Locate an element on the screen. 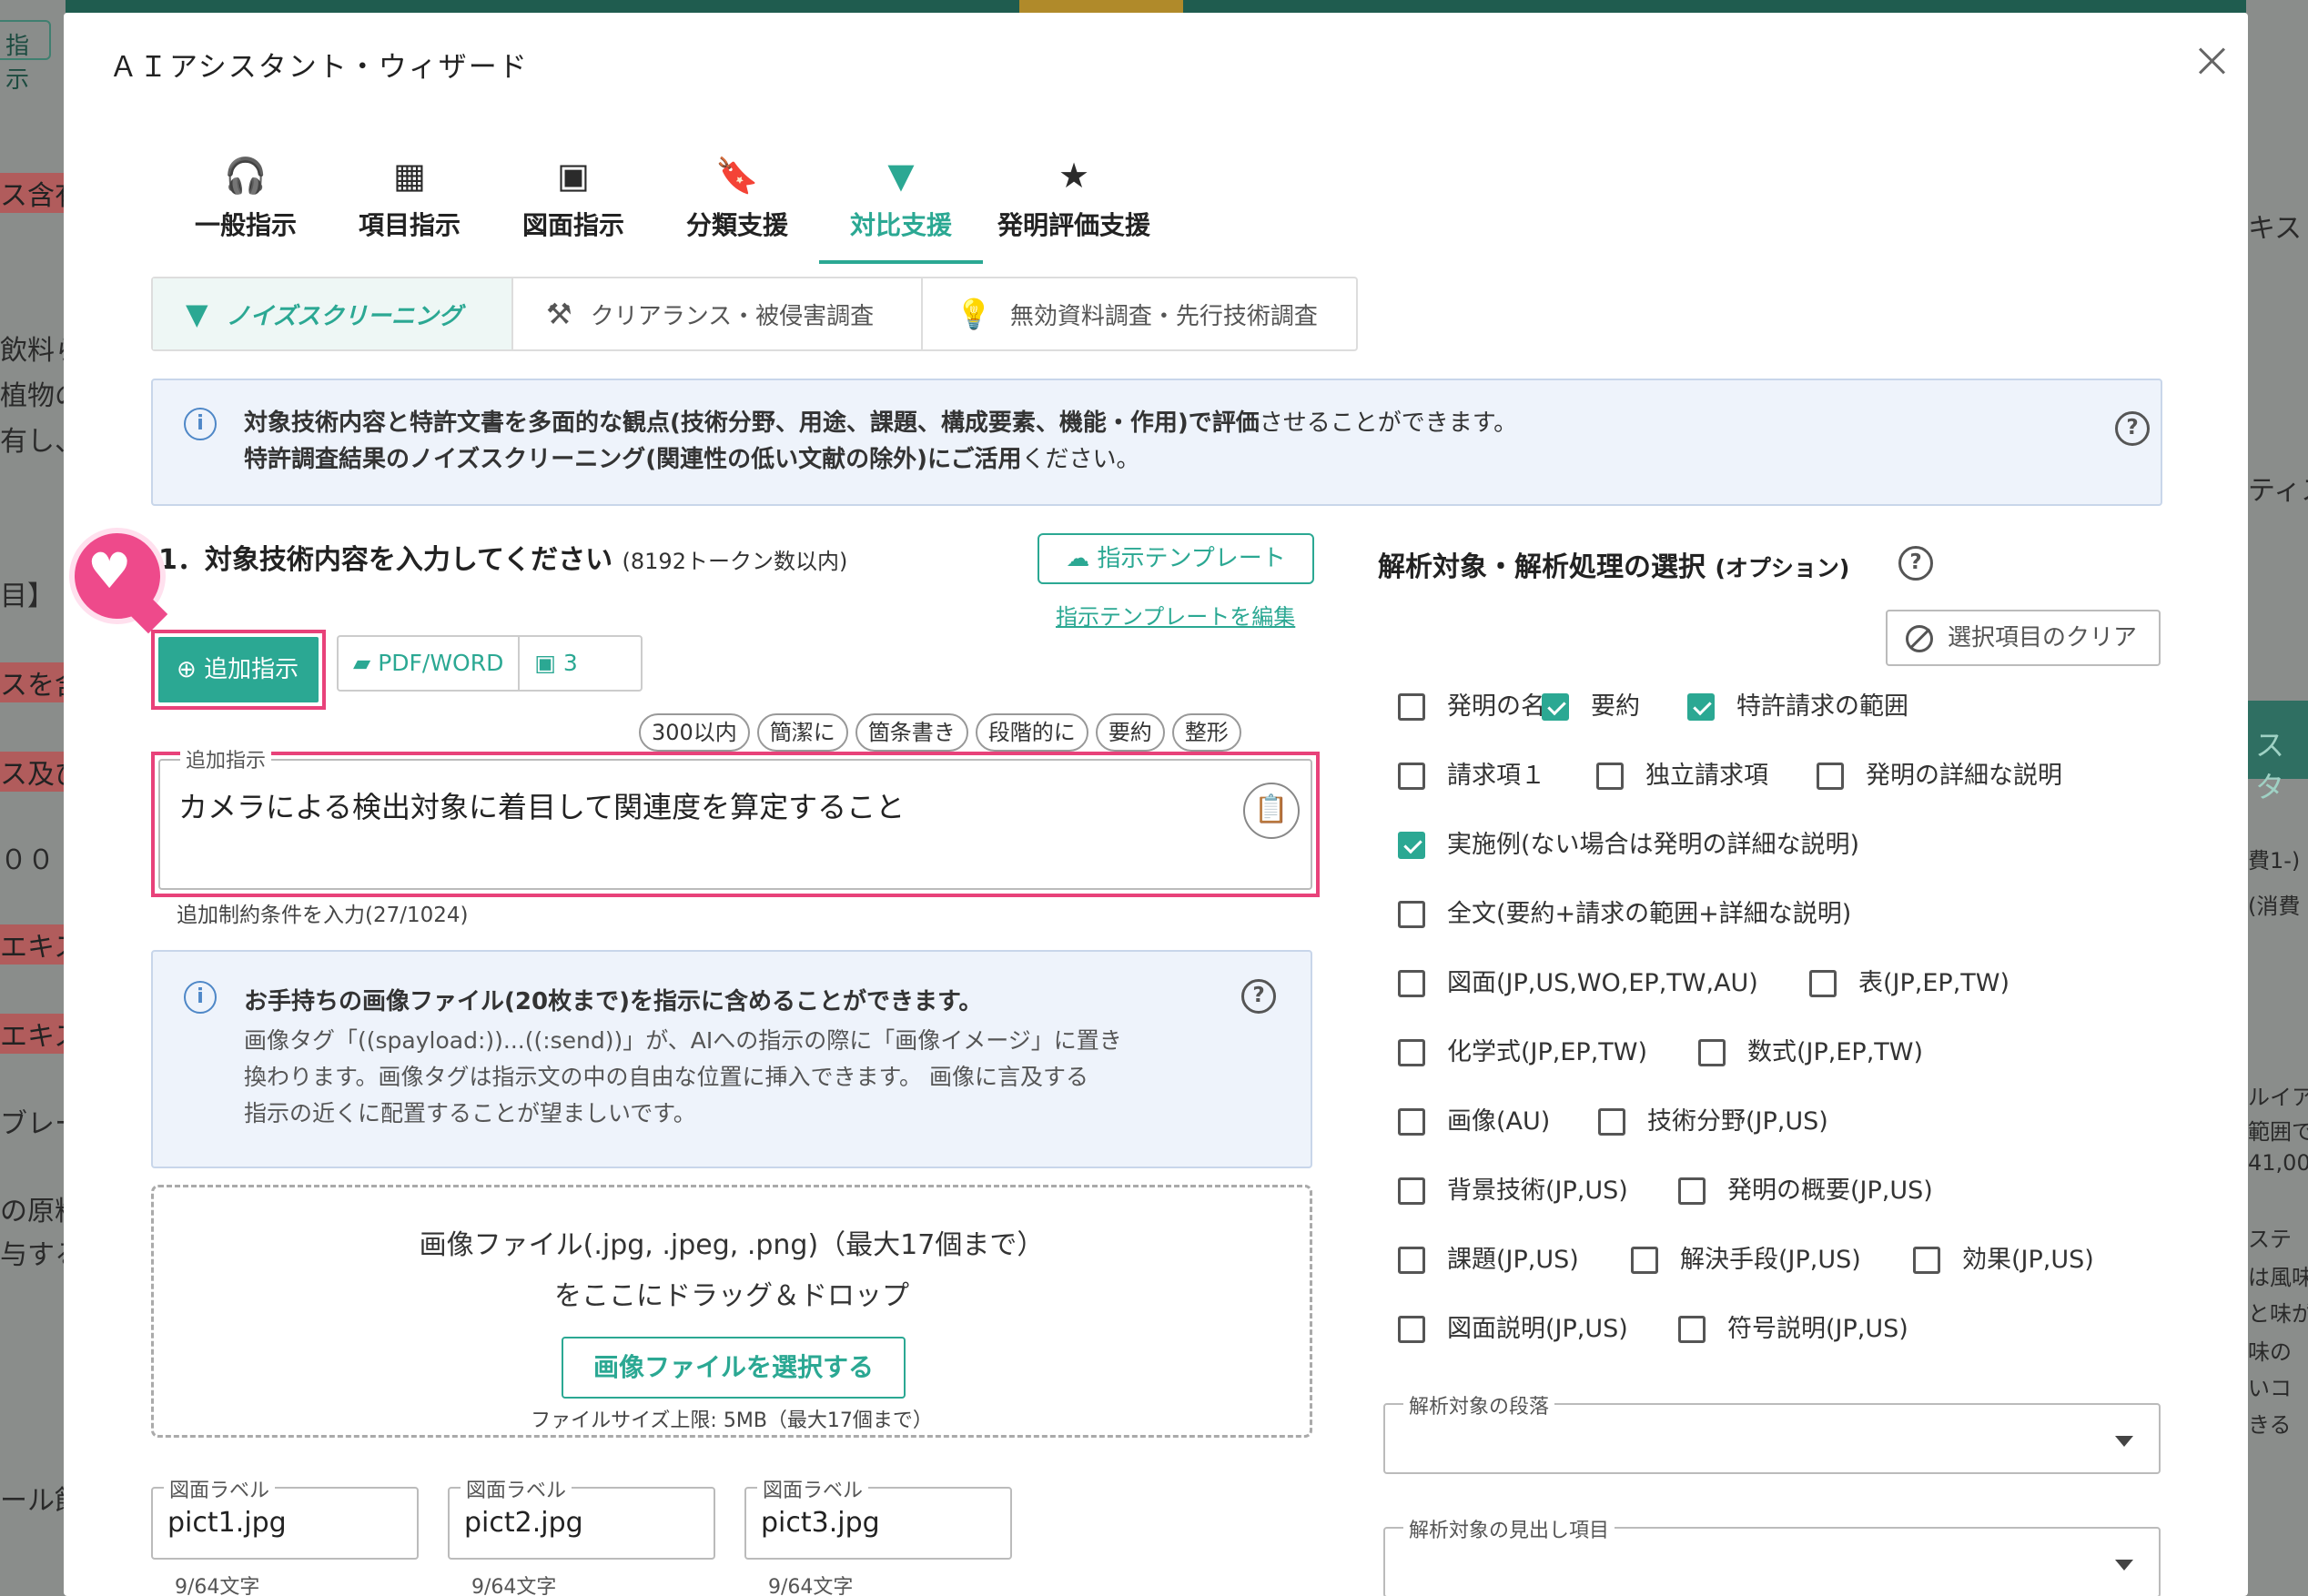 This screenshot has width=2308, height=1596. background-text: 与する is located at coordinates (33, 1255).